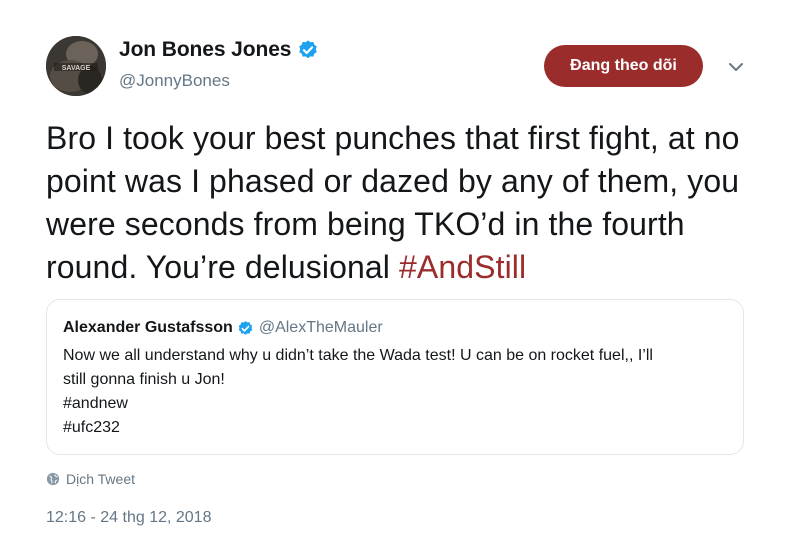 The height and width of the screenshot is (542, 797). Describe the element at coordinates (95, 403) in the screenshot. I see `quoted-hashtag: #andnew` at that location.